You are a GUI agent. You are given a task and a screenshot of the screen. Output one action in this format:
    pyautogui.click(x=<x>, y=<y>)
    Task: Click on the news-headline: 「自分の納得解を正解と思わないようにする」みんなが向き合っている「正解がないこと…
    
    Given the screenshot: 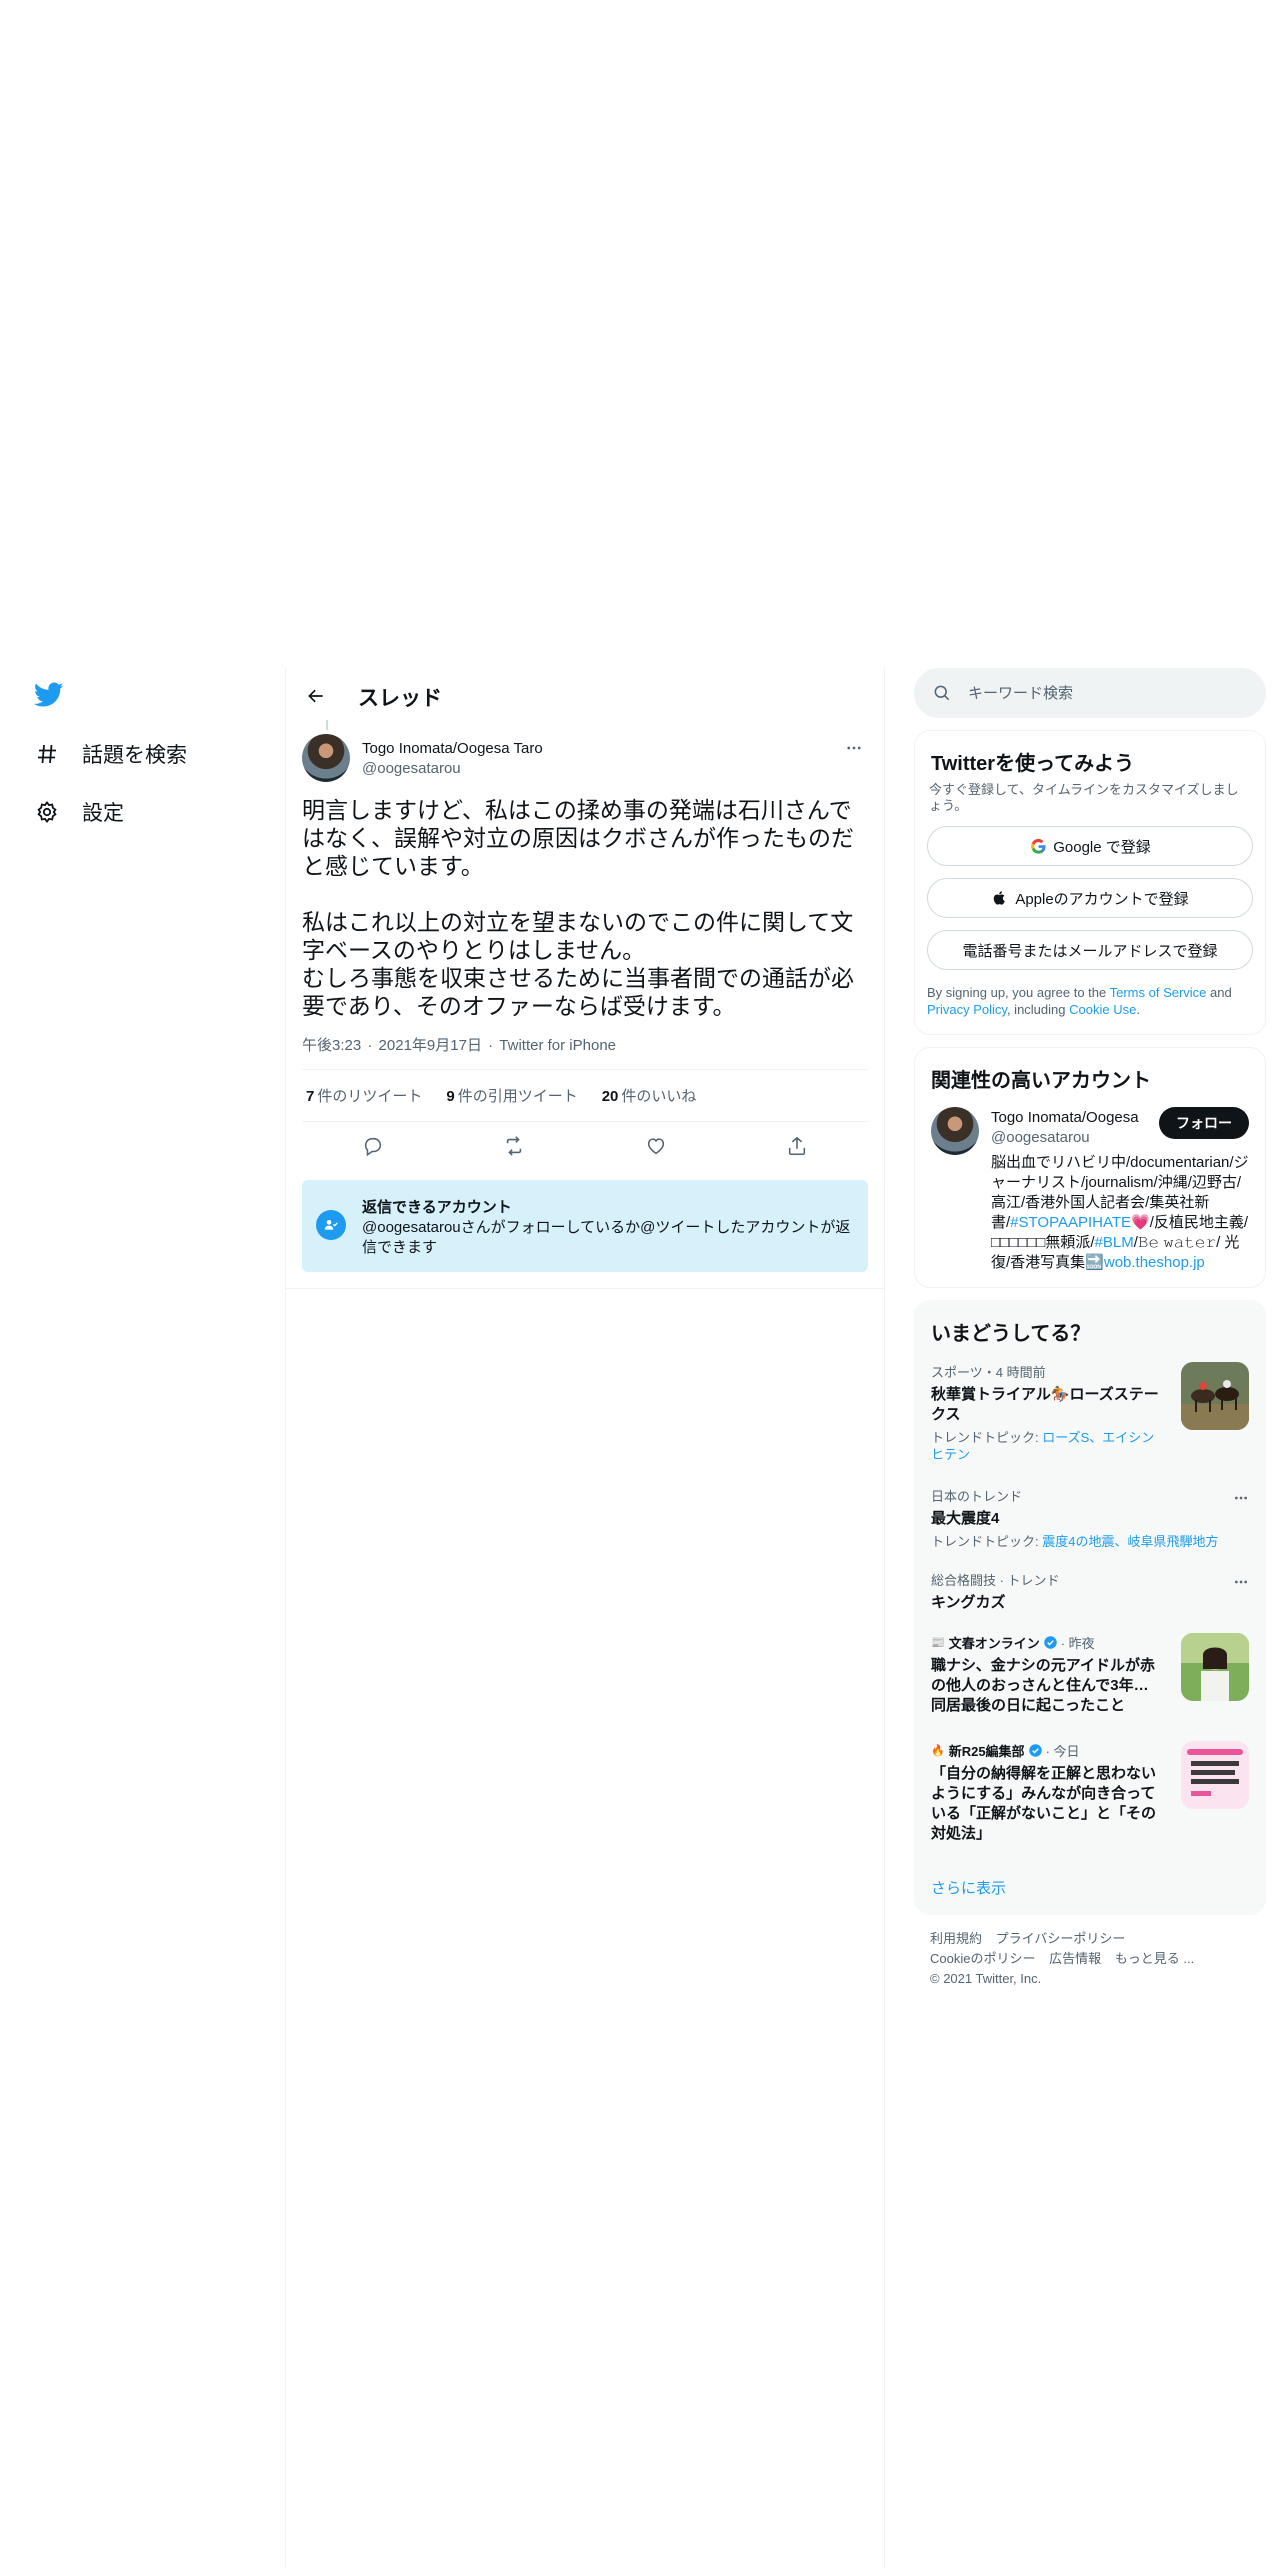 What is the action you would take?
    pyautogui.click(x=1044, y=1803)
    